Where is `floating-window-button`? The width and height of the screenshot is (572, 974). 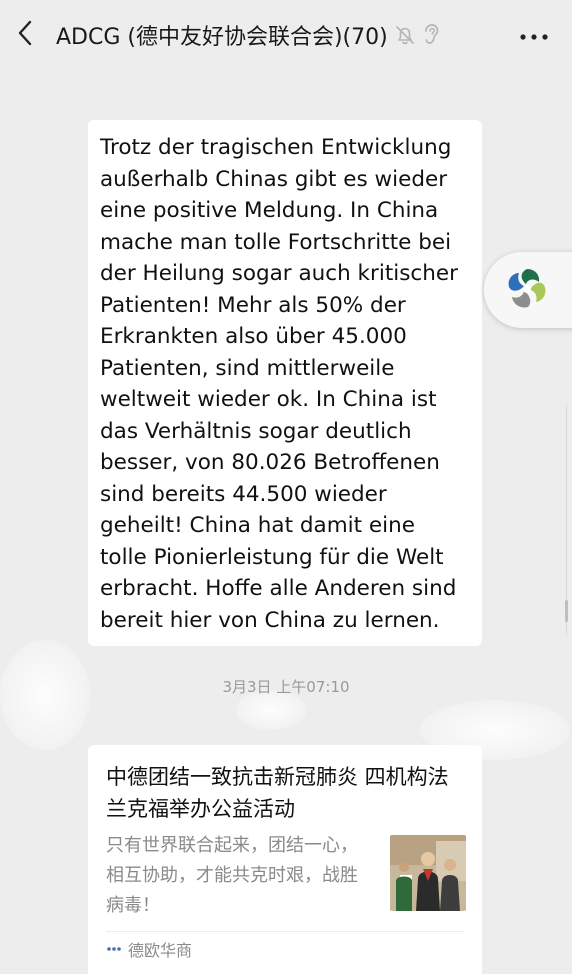
floating-window-button is located at coordinates (528, 290).